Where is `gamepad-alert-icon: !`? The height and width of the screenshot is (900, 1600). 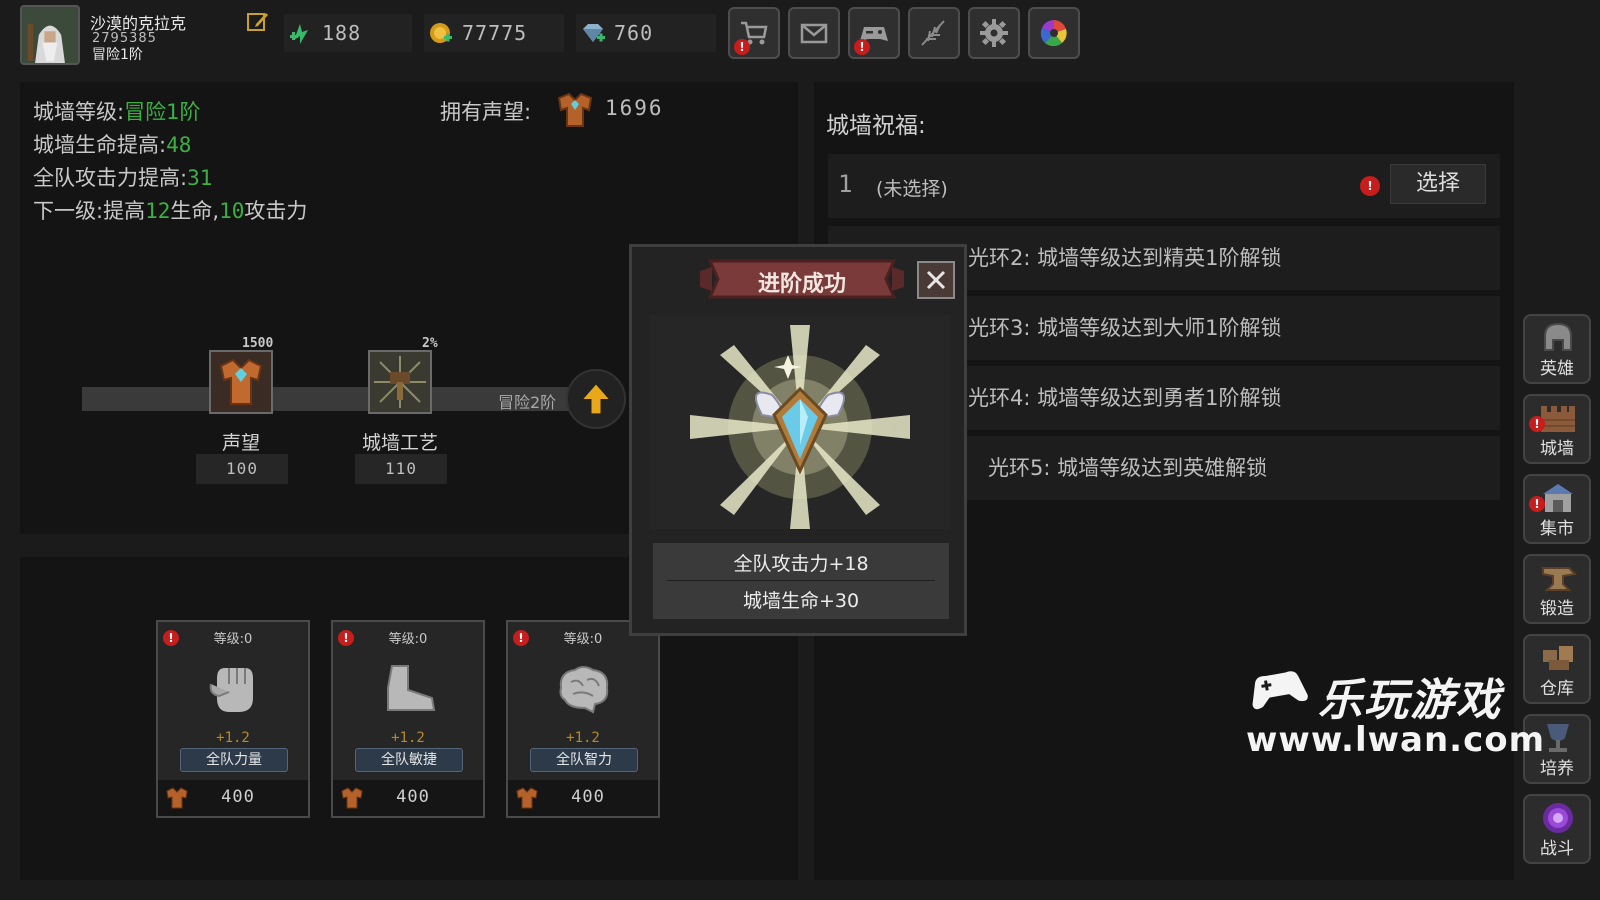
gamepad-alert-icon: ! is located at coordinates (862, 47).